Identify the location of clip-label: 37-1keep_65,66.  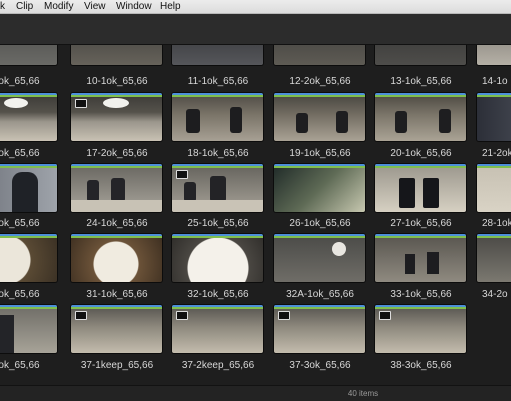
(117, 365).